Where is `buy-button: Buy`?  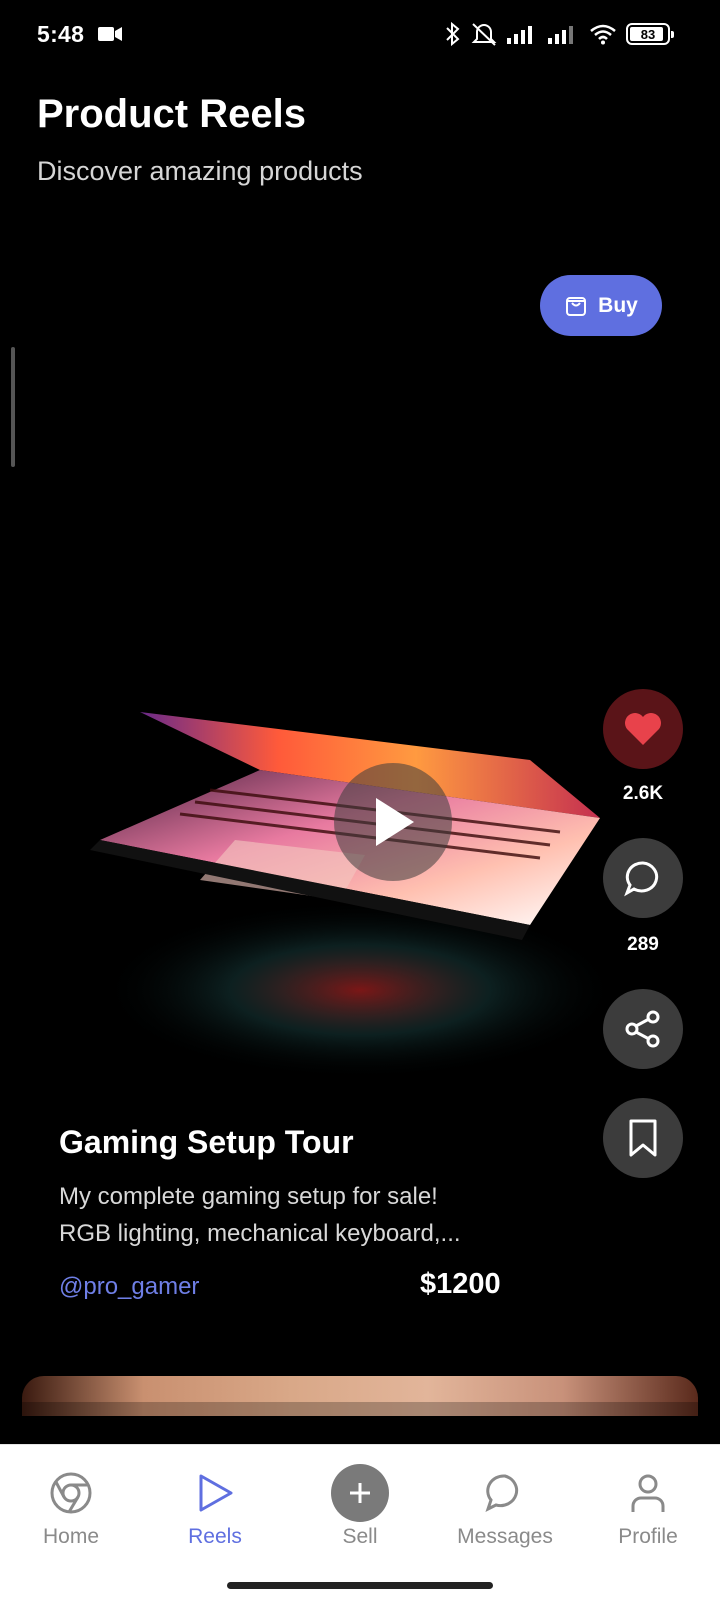 buy-button: Buy is located at coordinates (601, 305).